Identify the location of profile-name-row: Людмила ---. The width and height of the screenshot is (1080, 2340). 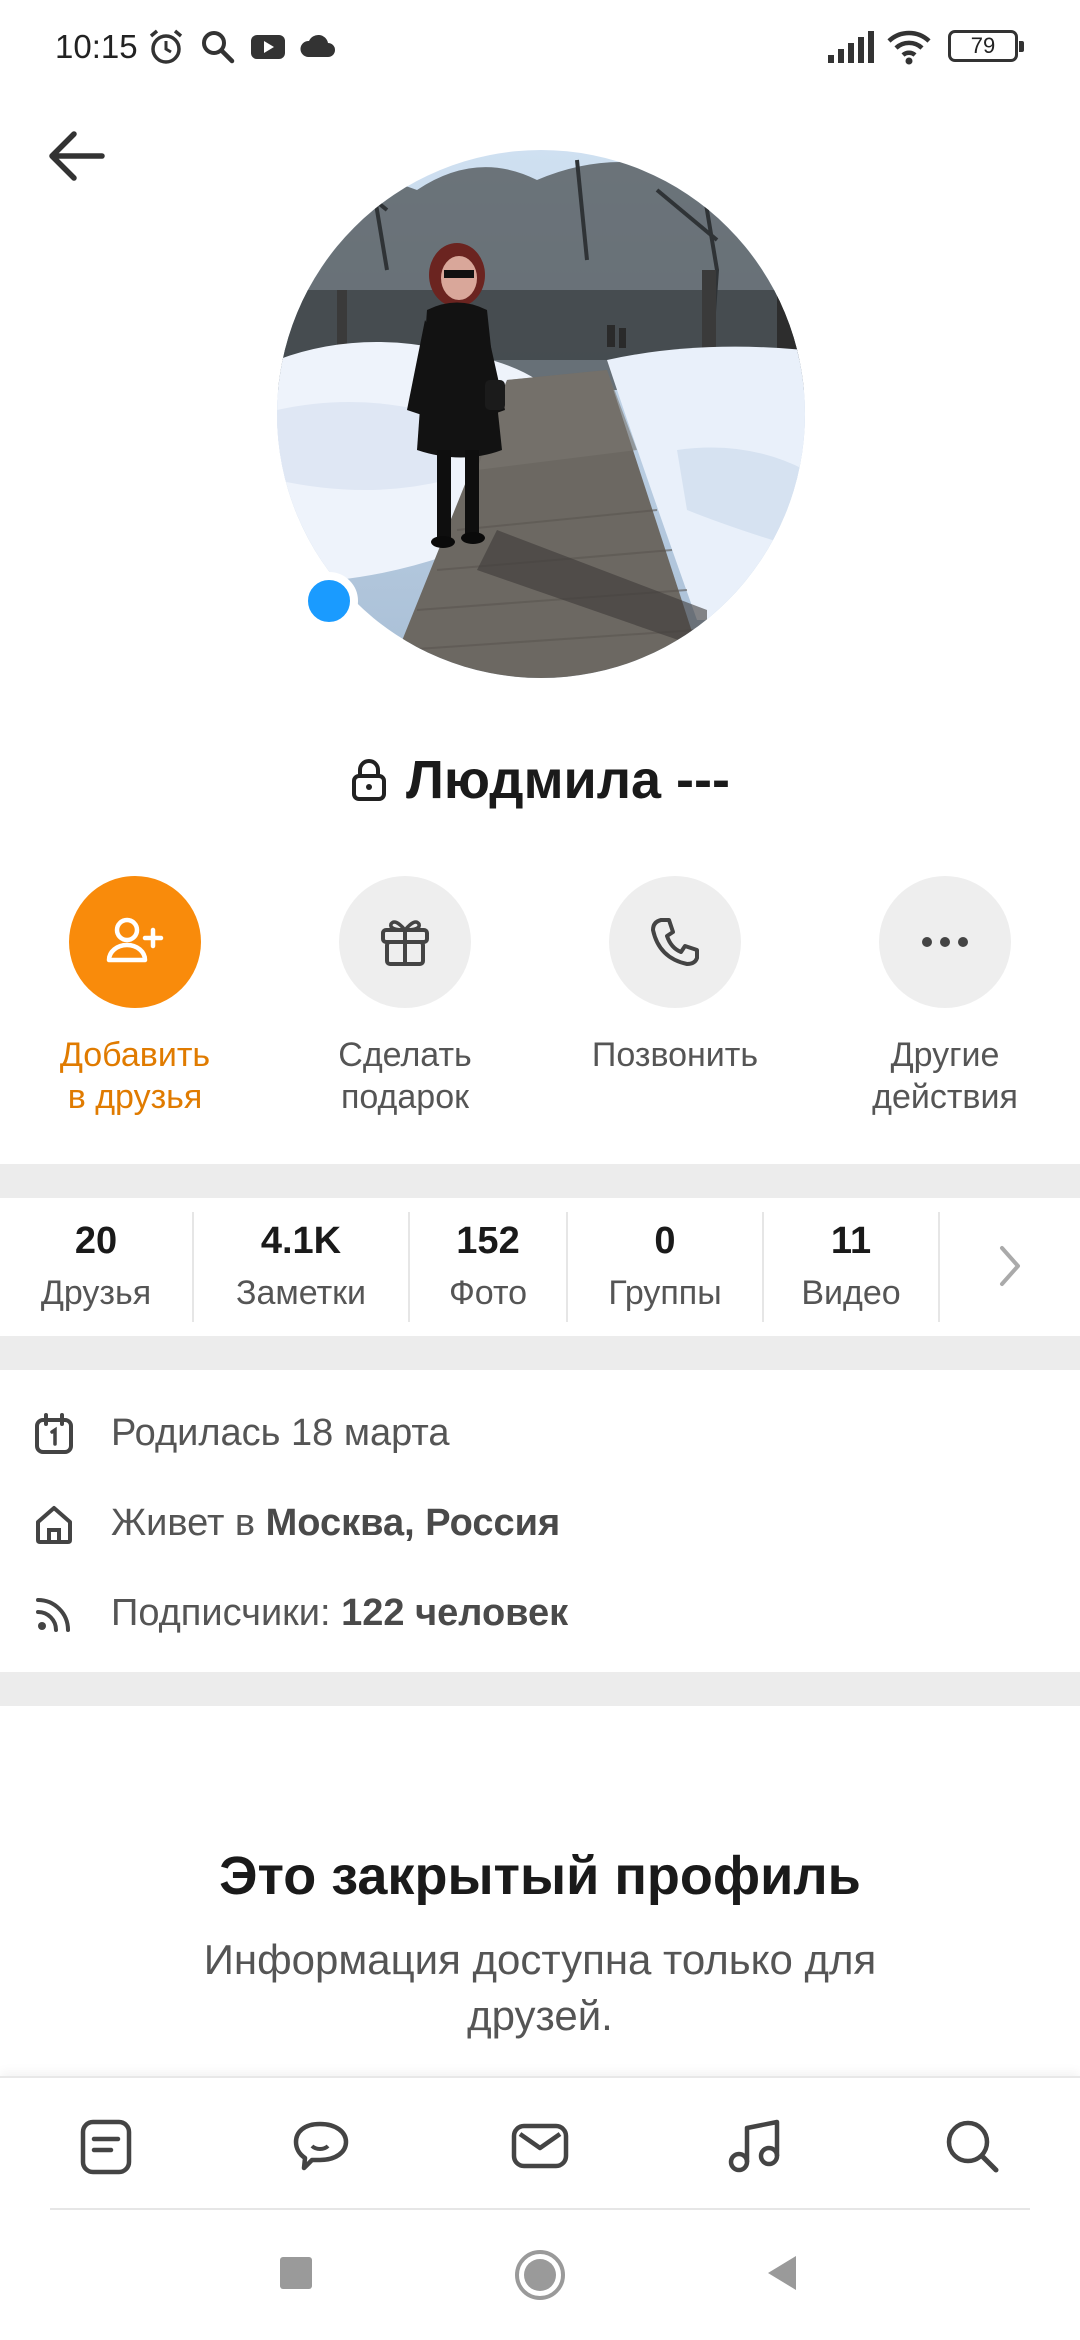
(540, 780).